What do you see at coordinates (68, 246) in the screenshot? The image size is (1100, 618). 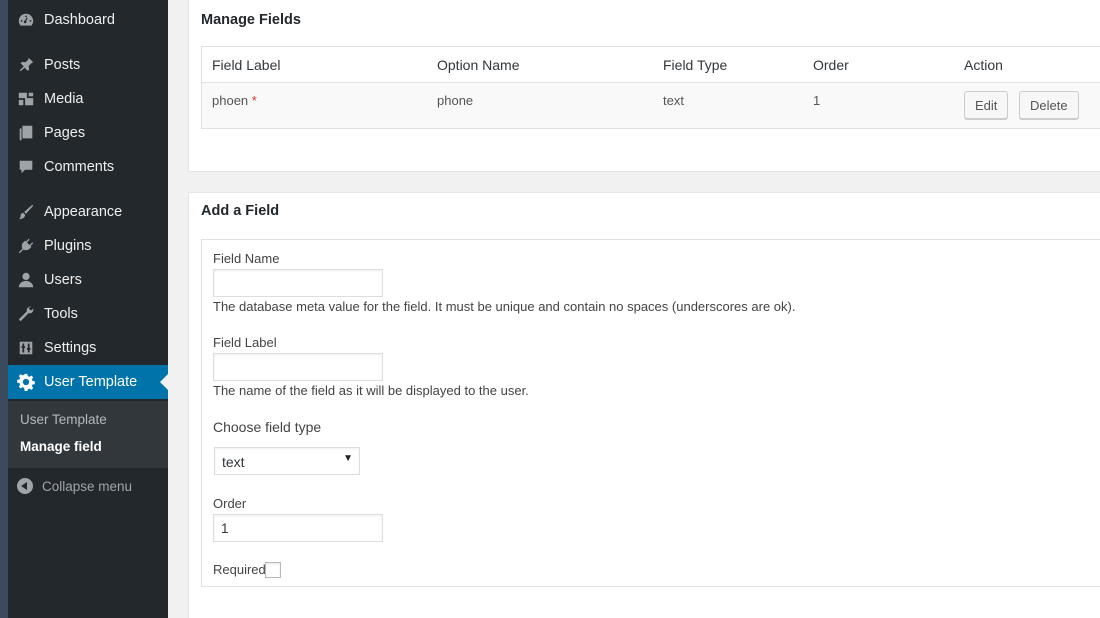 I see `sidebar-item-label: Plugins` at bounding box center [68, 246].